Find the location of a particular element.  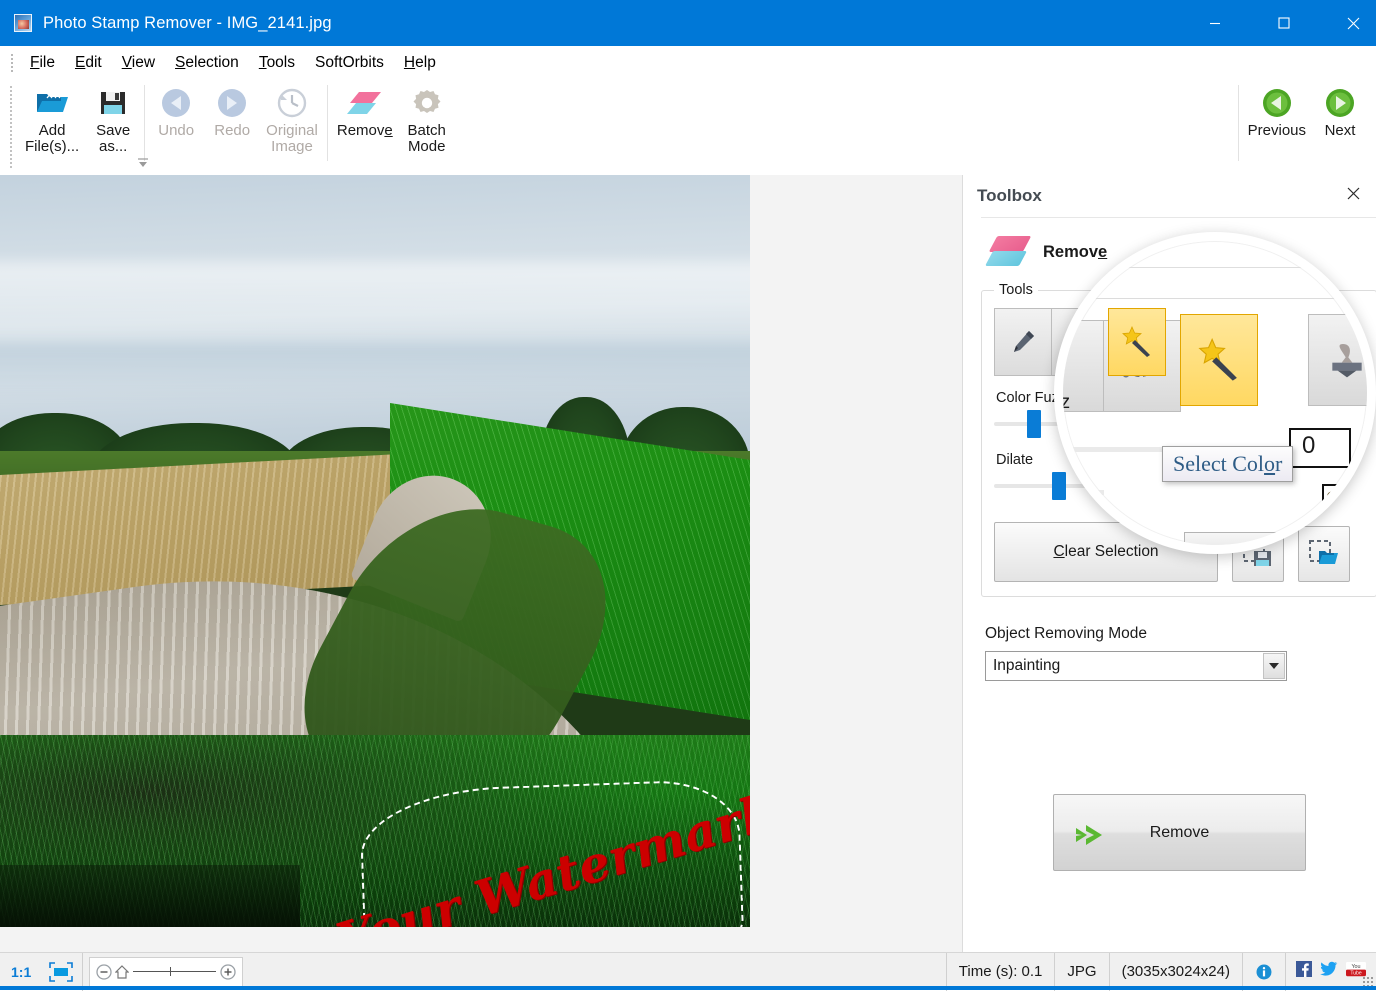

menu-selection: Selection is located at coordinates (207, 63).